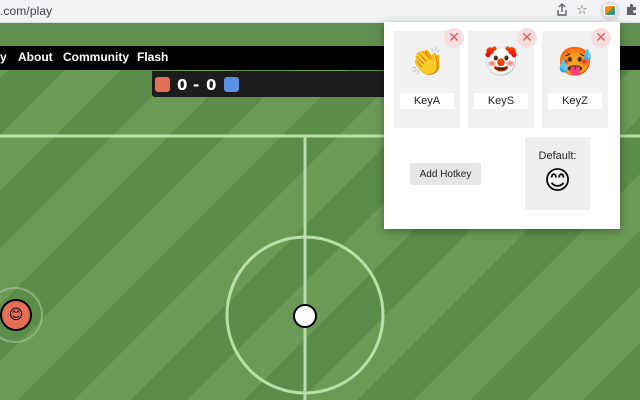 Image resolution: width=640 pixels, height=400 pixels. Describe the element at coordinates (211, 85) in the screenshot. I see `blue-score: 0` at that location.